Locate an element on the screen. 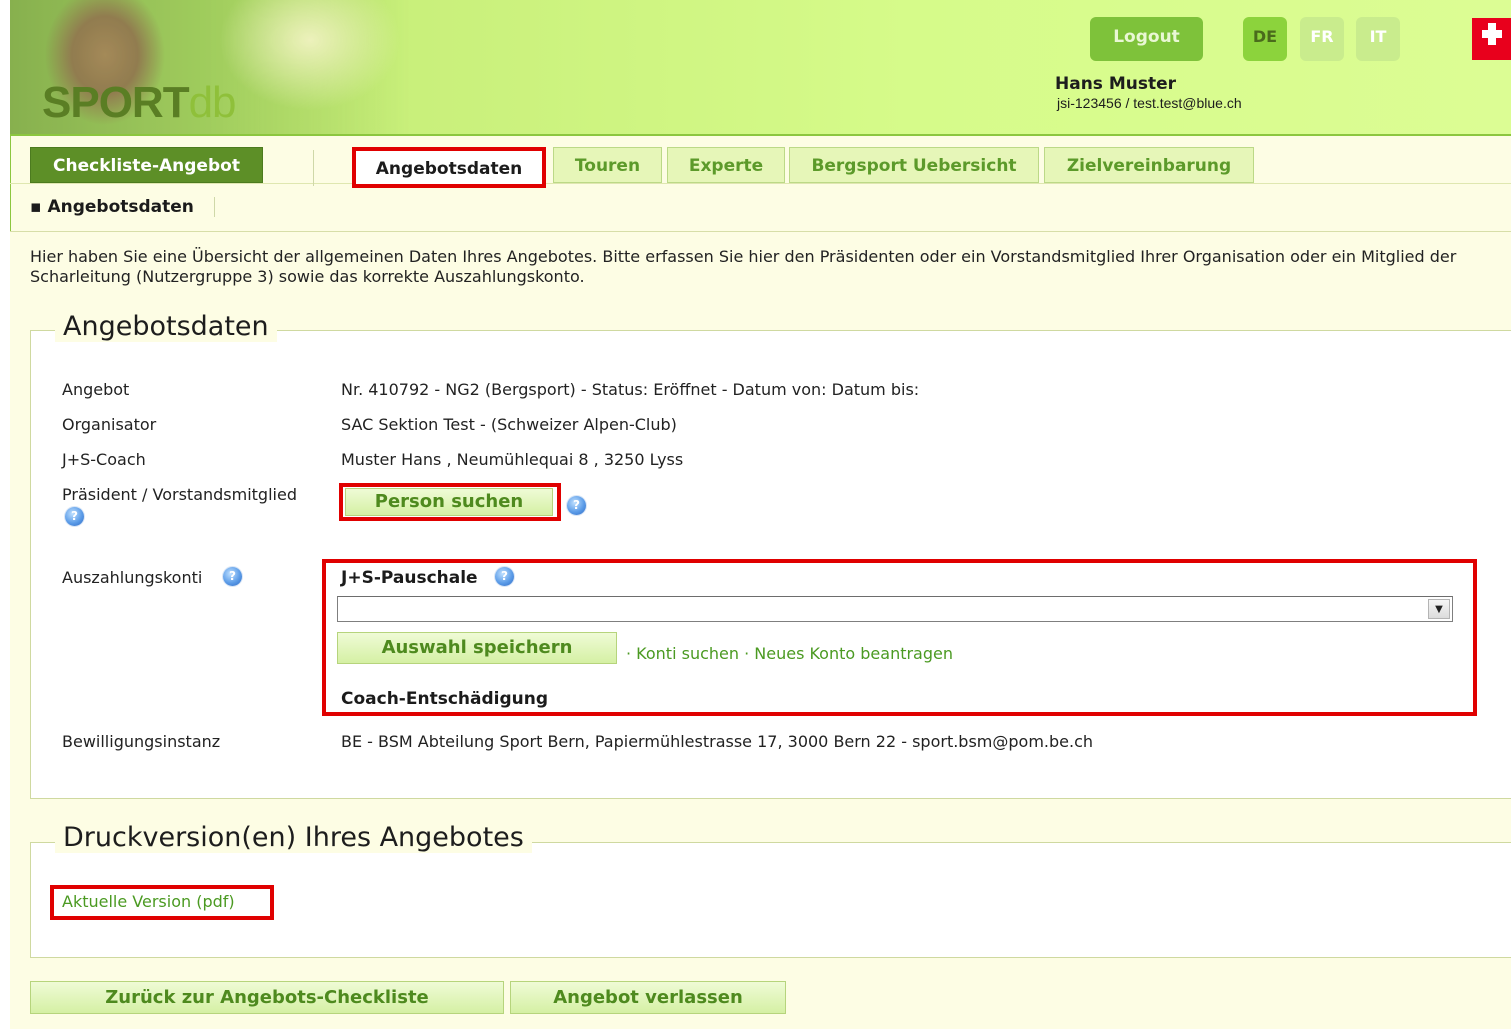 The image size is (1511, 1029). konto-links: · Konti suchen · Neues Konto beantragen is located at coordinates (789, 653).